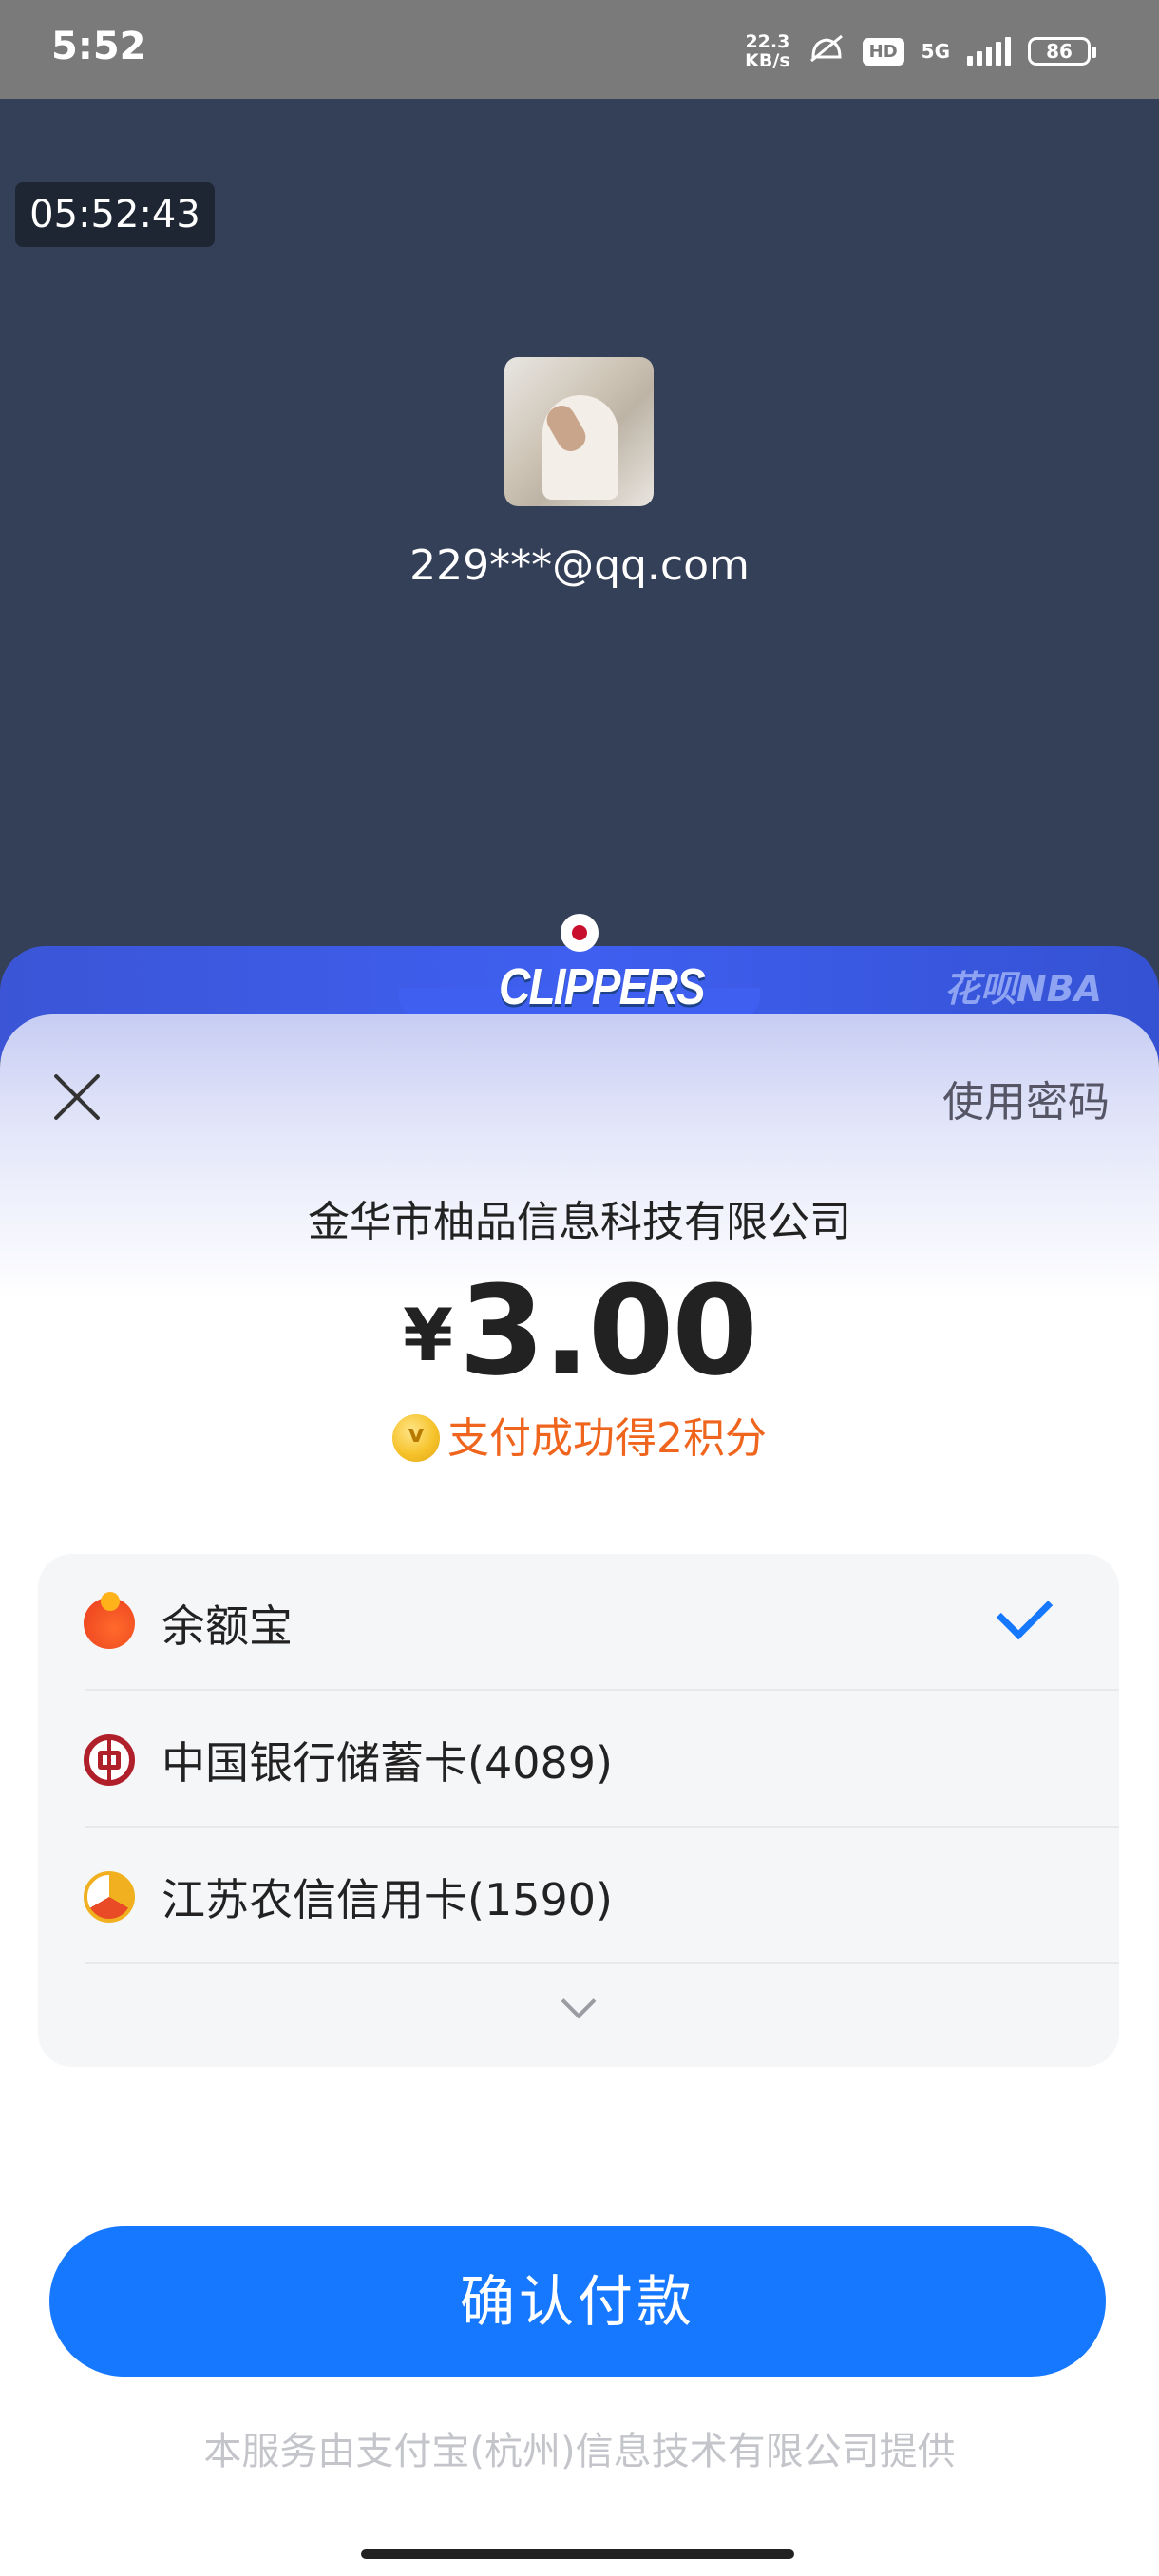  I want to click on battery-icon: 86, so click(1062, 51).